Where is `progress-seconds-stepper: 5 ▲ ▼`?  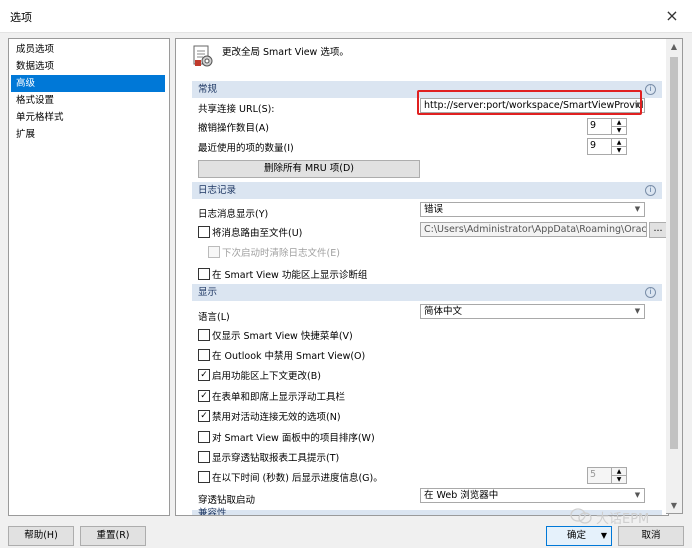
progress-seconds-stepper: 5 ▲ ▼ is located at coordinates (607, 475).